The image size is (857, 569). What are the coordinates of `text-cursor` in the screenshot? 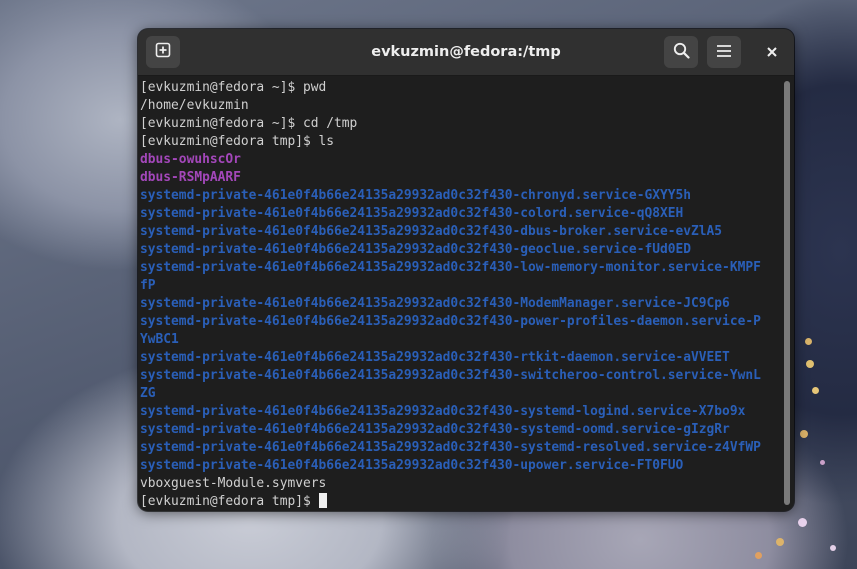 It's located at (322, 500).